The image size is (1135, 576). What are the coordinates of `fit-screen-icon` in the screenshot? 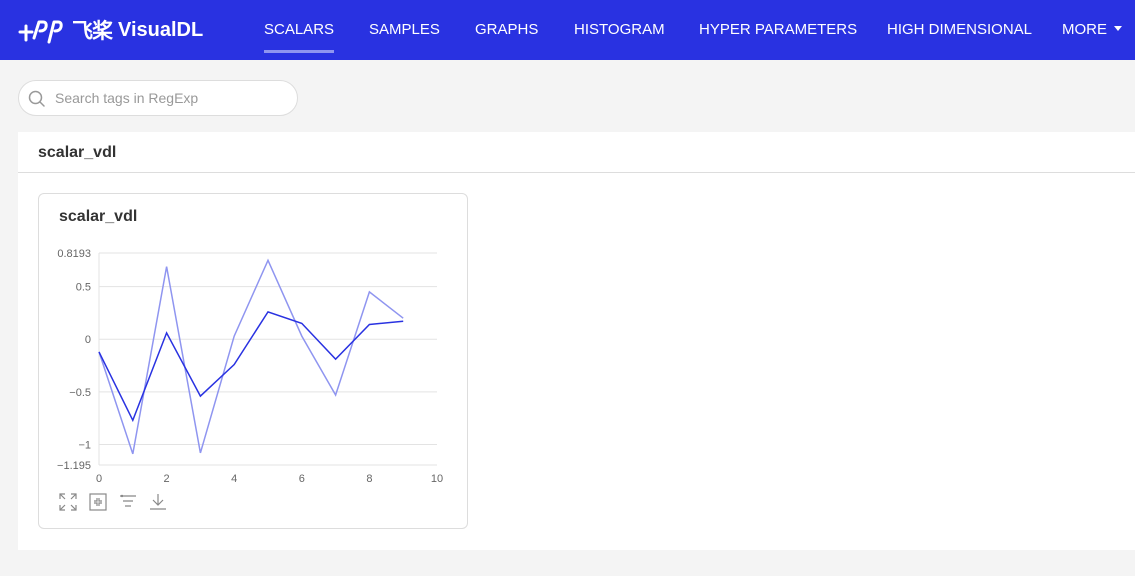 It's located at (98, 502).